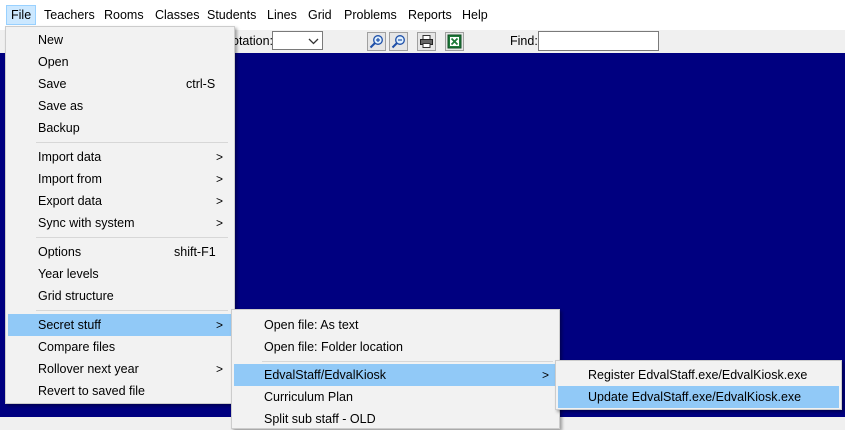  I want to click on menu-item-open-file-as-text: Open file: As text, so click(395, 325).